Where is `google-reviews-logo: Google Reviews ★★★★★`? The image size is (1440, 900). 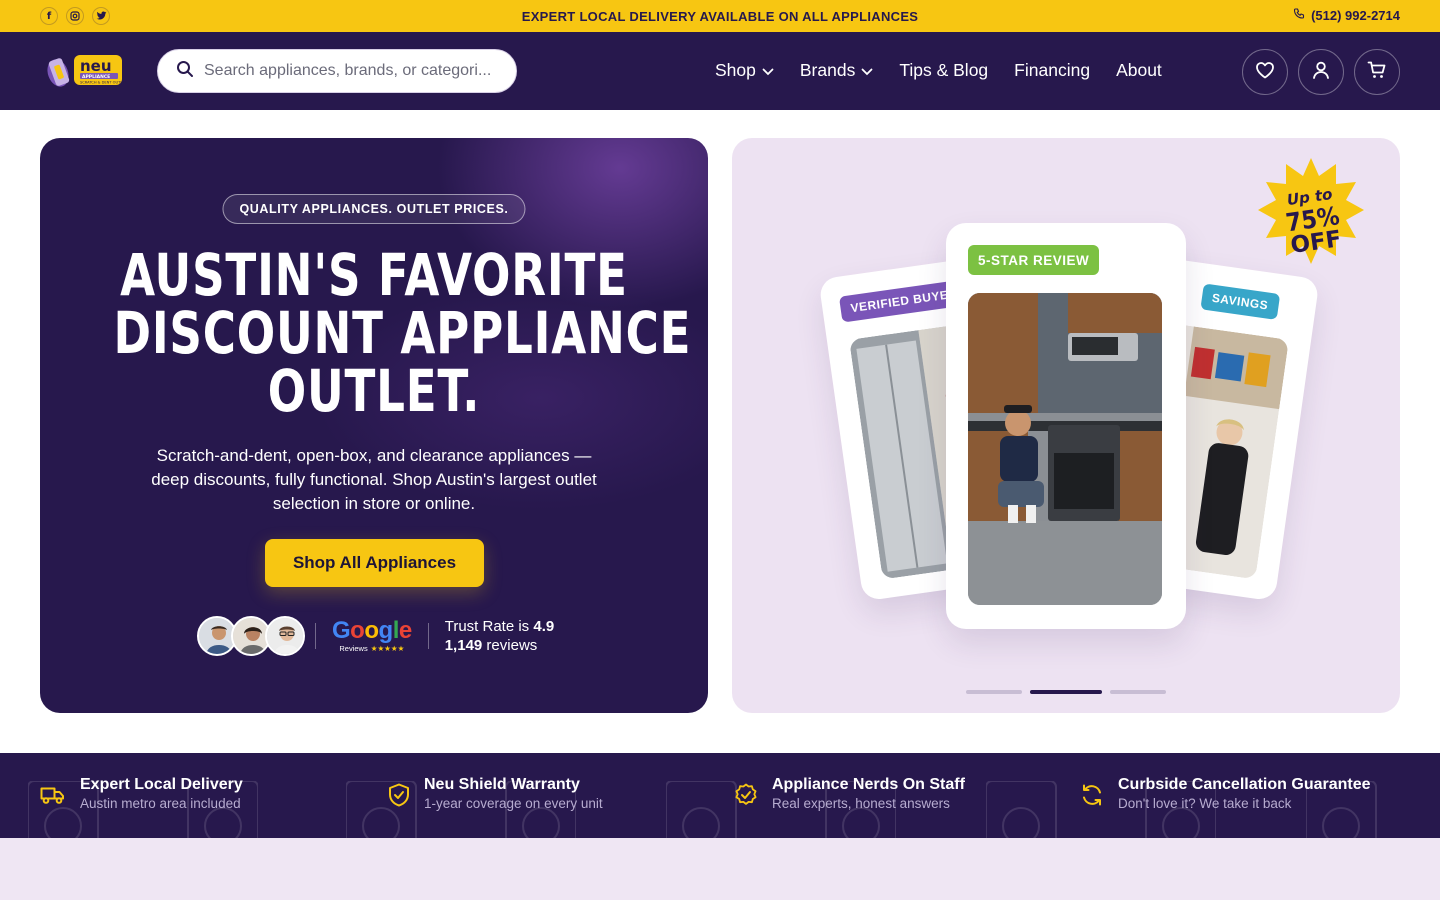 google-reviews-logo: Google Reviews ★★★★★ is located at coordinates (372, 635).